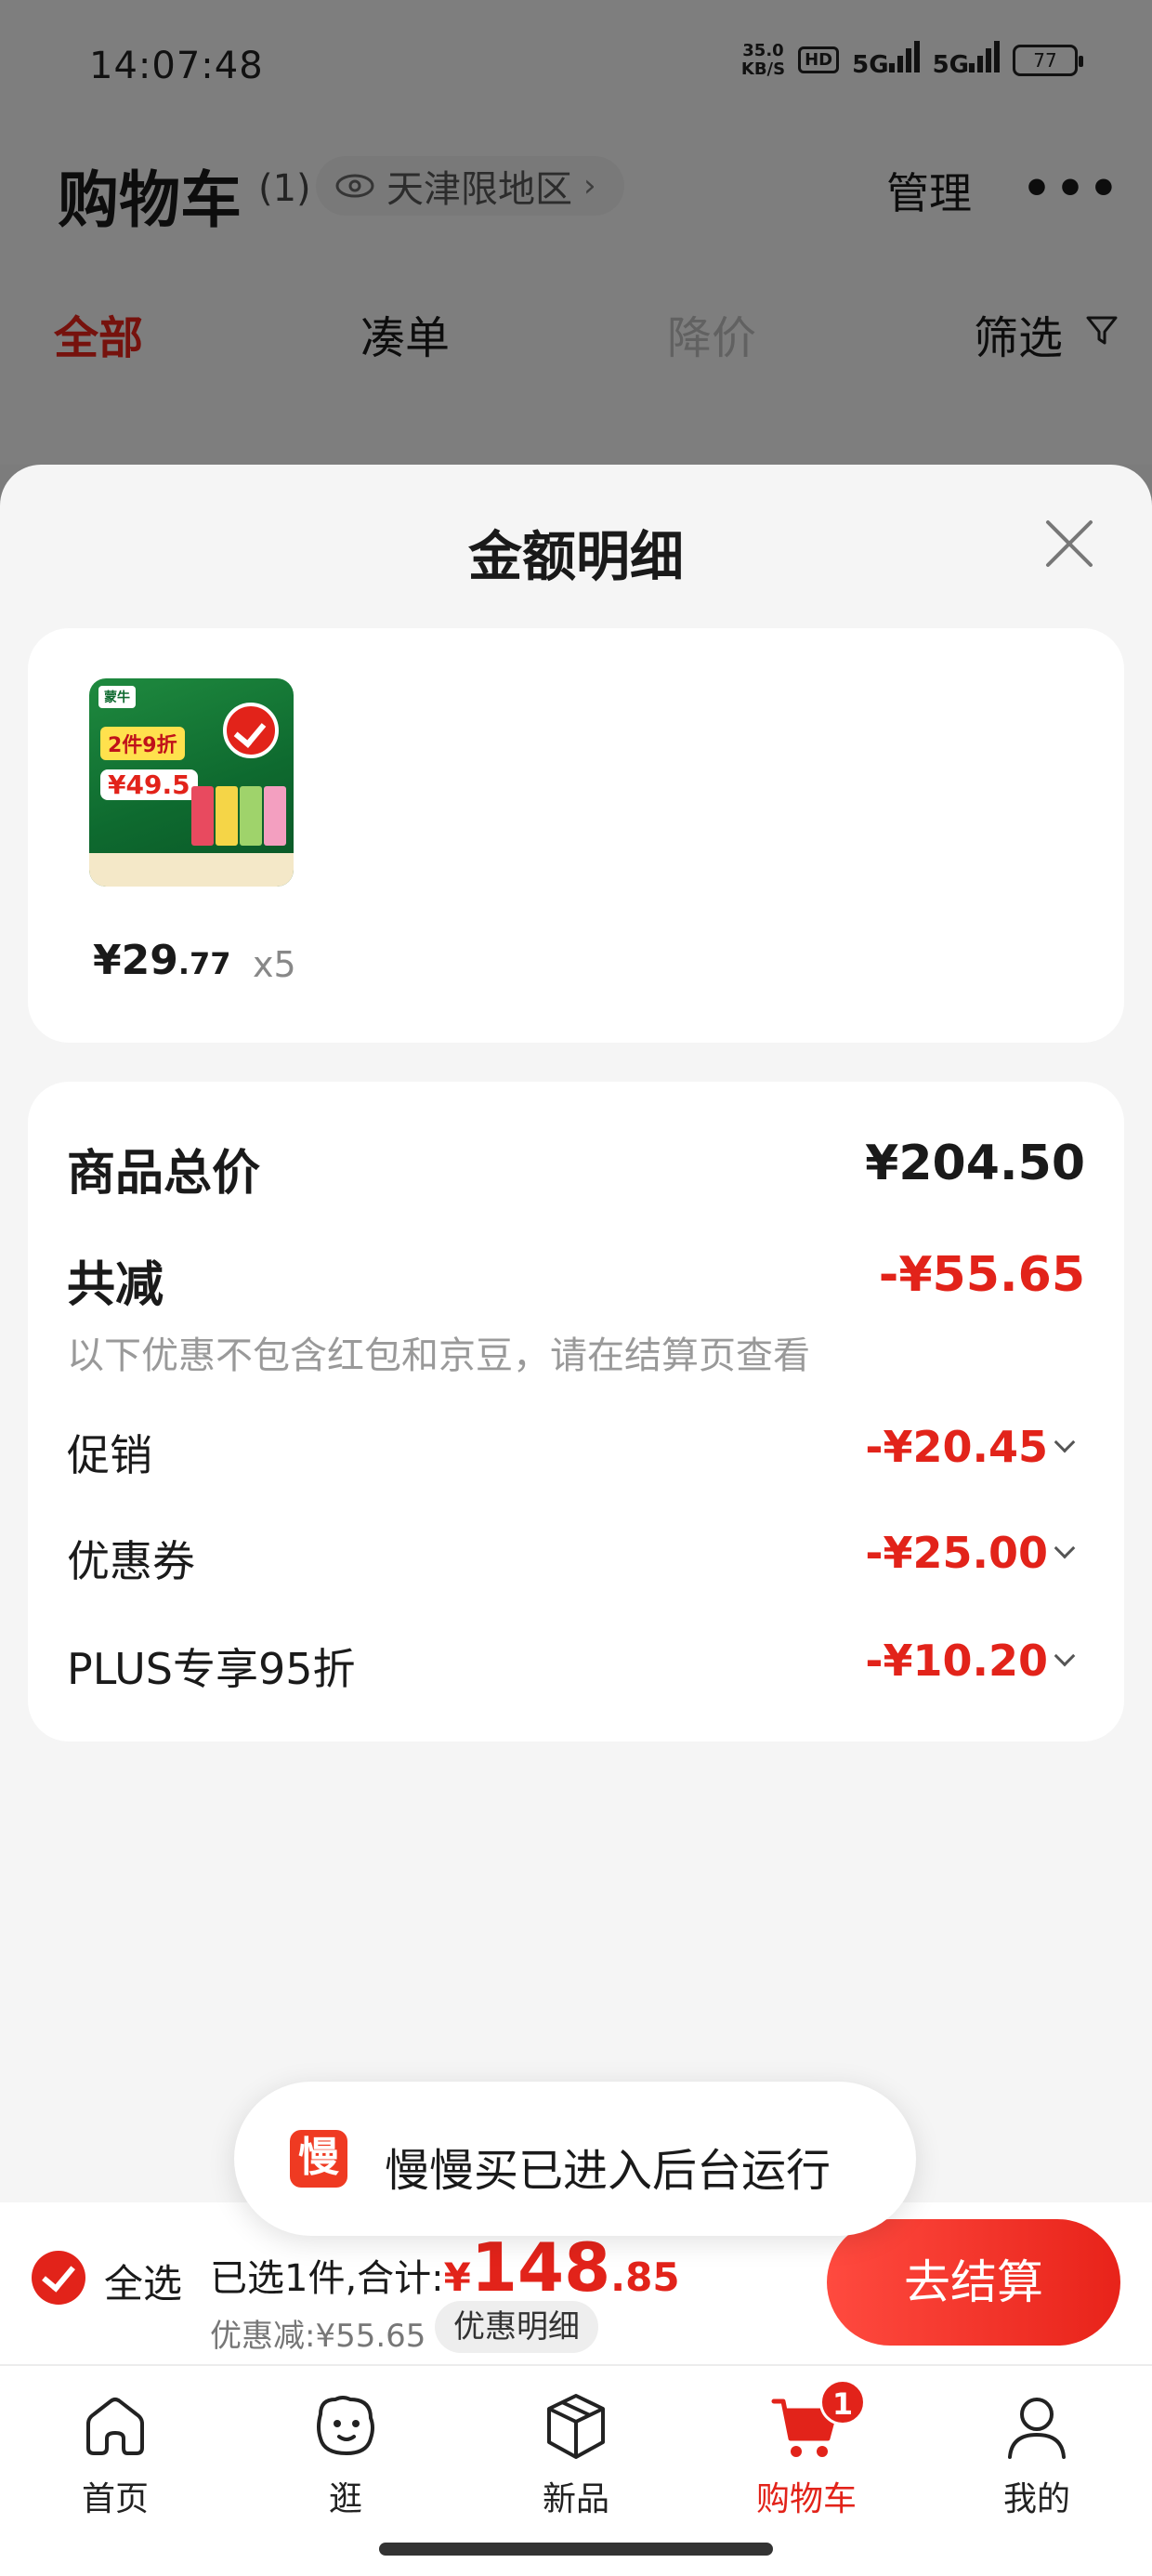 This screenshot has width=1152, height=2576. What do you see at coordinates (1069, 544) in the screenshot?
I see `close-icon` at bounding box center [1069, 544].